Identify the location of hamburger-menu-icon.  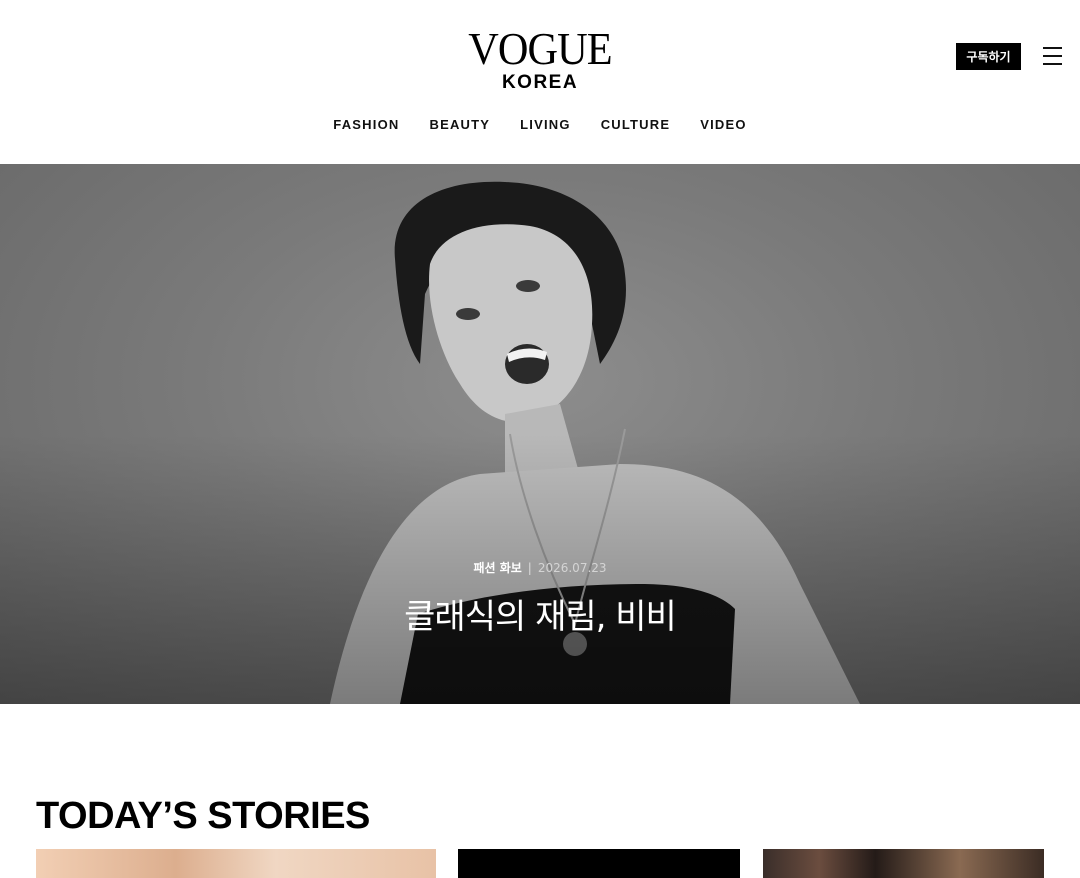
(1053, 56).